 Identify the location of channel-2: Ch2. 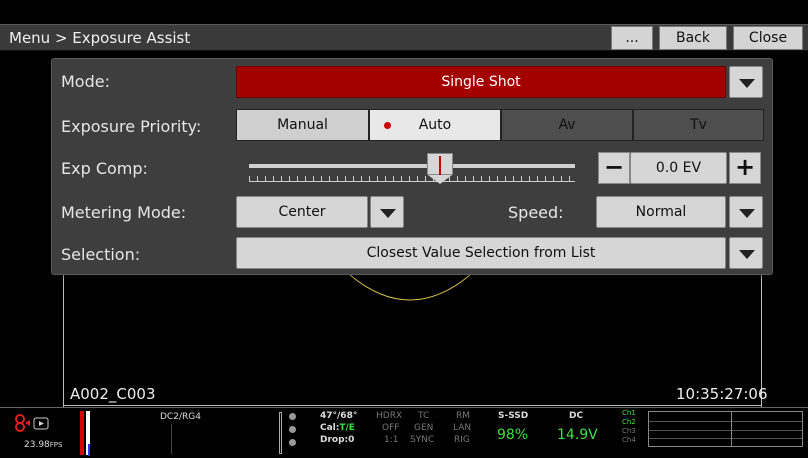
(629, 422).